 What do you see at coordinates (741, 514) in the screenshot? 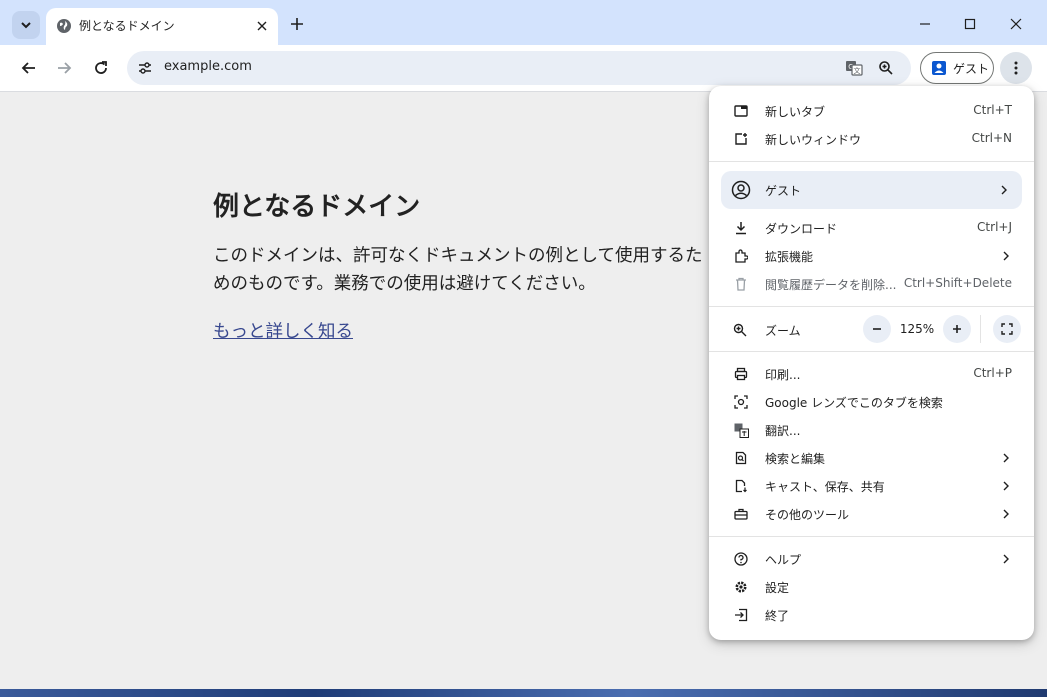
I see `toolbox-icon` at bounding box center [741, 514].